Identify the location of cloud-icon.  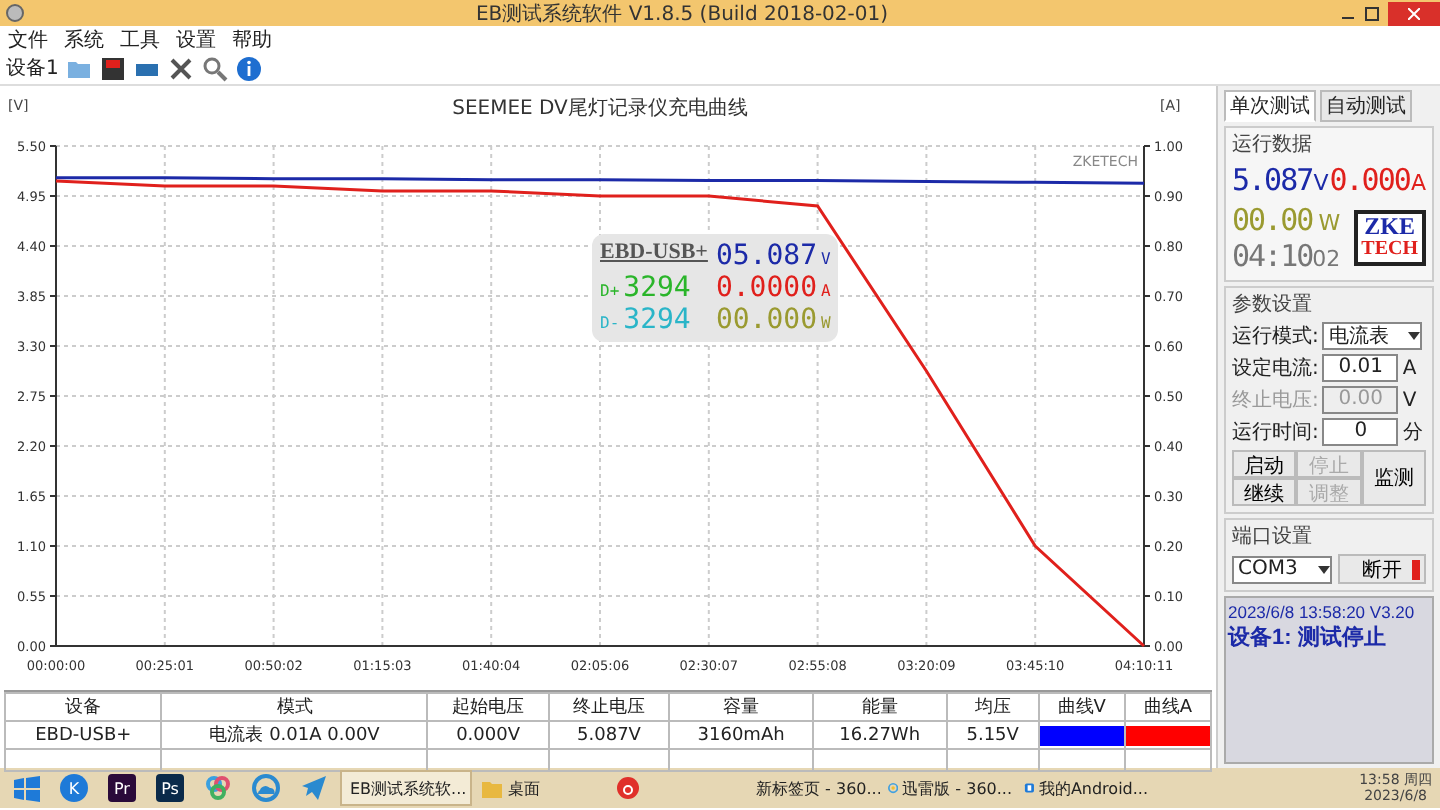
(266, 788).